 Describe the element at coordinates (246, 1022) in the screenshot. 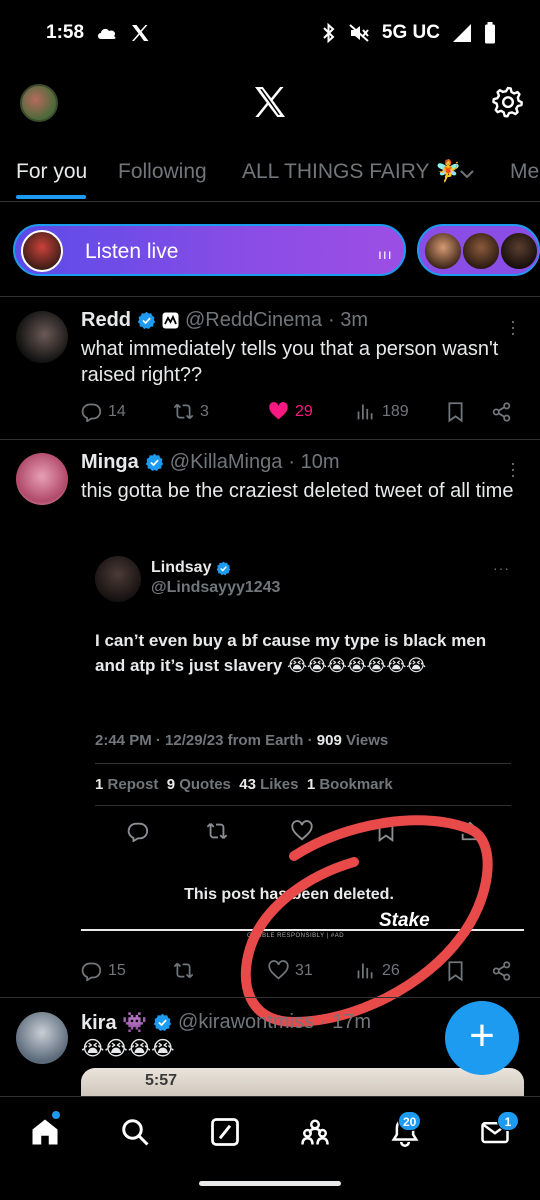

I see `author-handle: @kirawontmiss` at that location.